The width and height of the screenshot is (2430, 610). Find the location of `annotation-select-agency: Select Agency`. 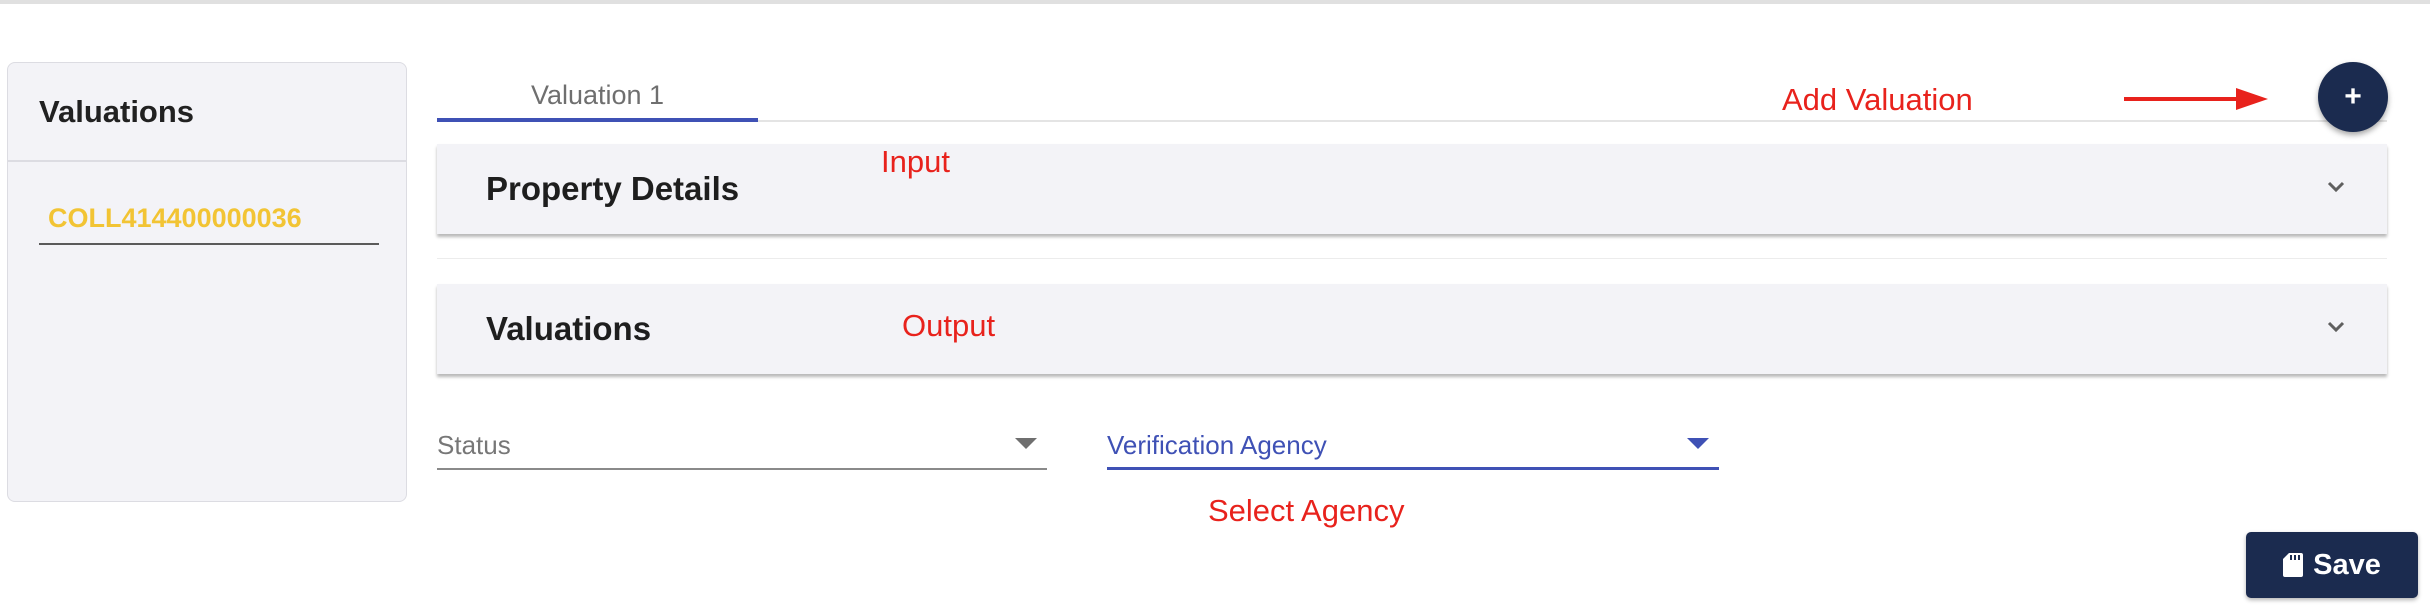

annotation-select-agency: Select Agency is located at coordinates (1306, 510).